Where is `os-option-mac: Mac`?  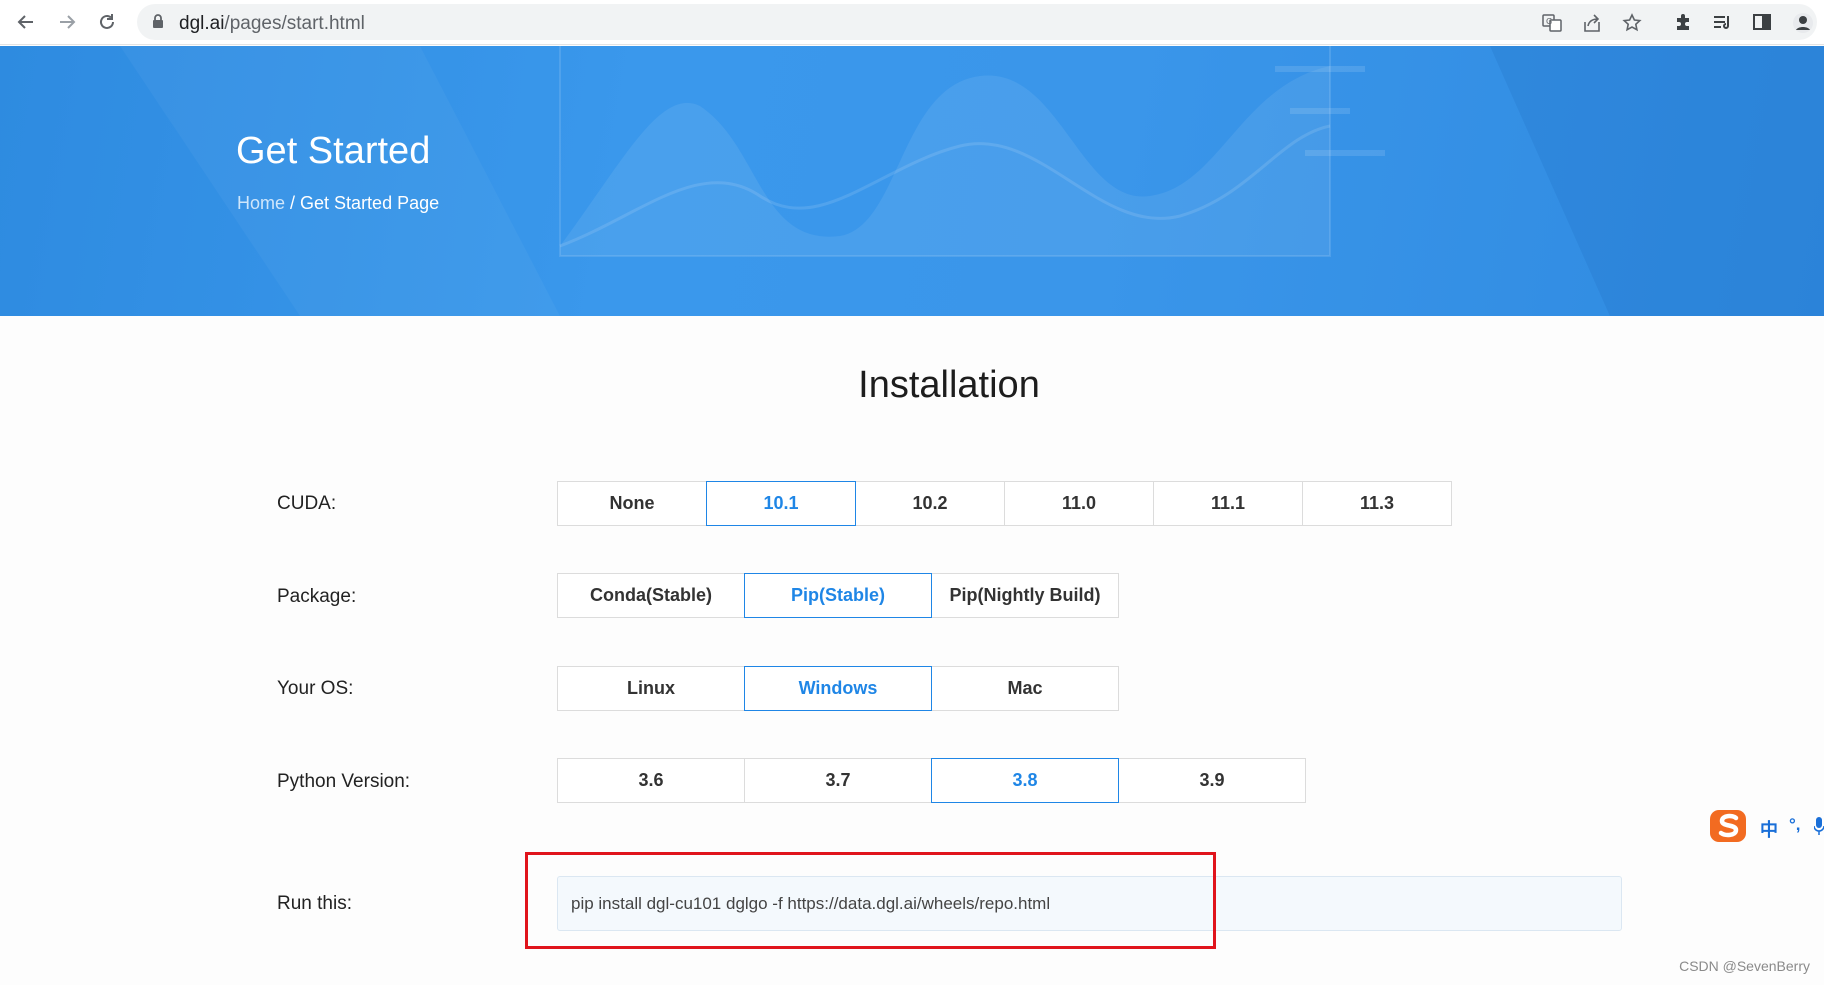
os-option-mac: Mac is located at coordinates (1025, 688).